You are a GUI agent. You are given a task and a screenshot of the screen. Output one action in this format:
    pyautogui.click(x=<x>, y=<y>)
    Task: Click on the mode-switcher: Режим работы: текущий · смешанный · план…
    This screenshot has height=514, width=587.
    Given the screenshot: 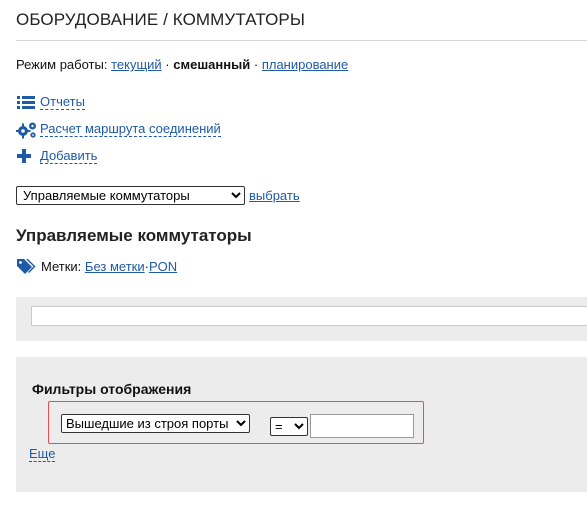 What is the action you would take?
    pyautogui.click(x=182, y=64)
    